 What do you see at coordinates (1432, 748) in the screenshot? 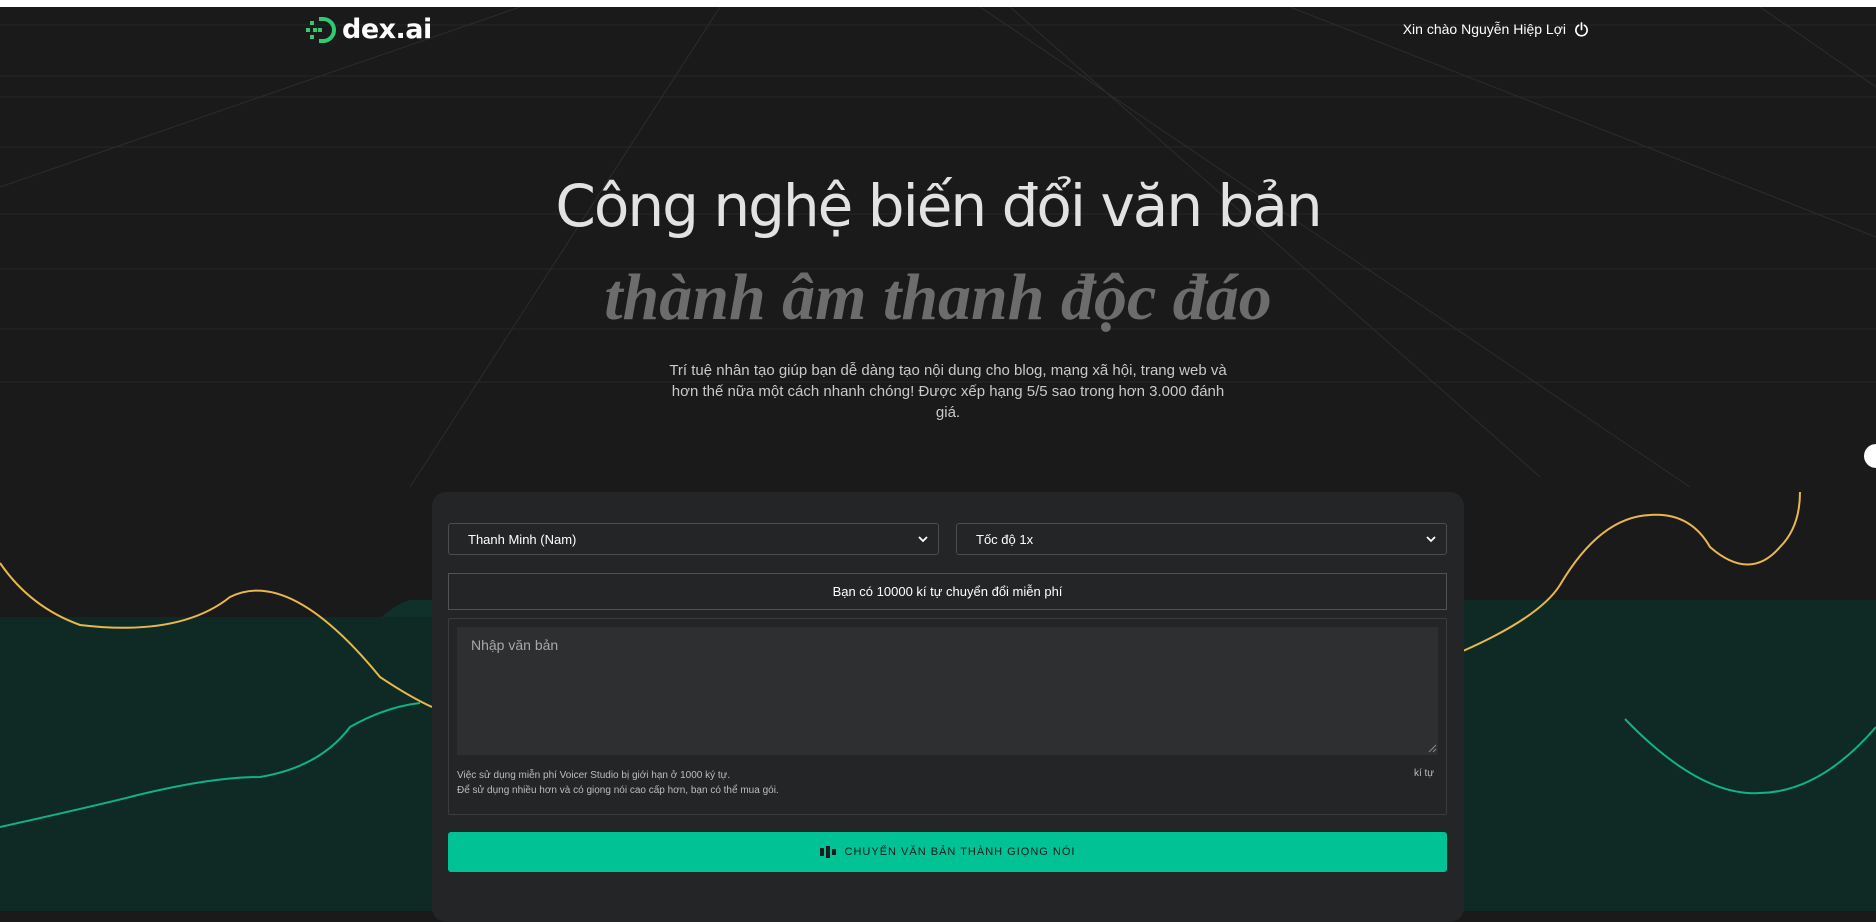
I see `resize-handle-icon` at bounding box center [1432, 748].